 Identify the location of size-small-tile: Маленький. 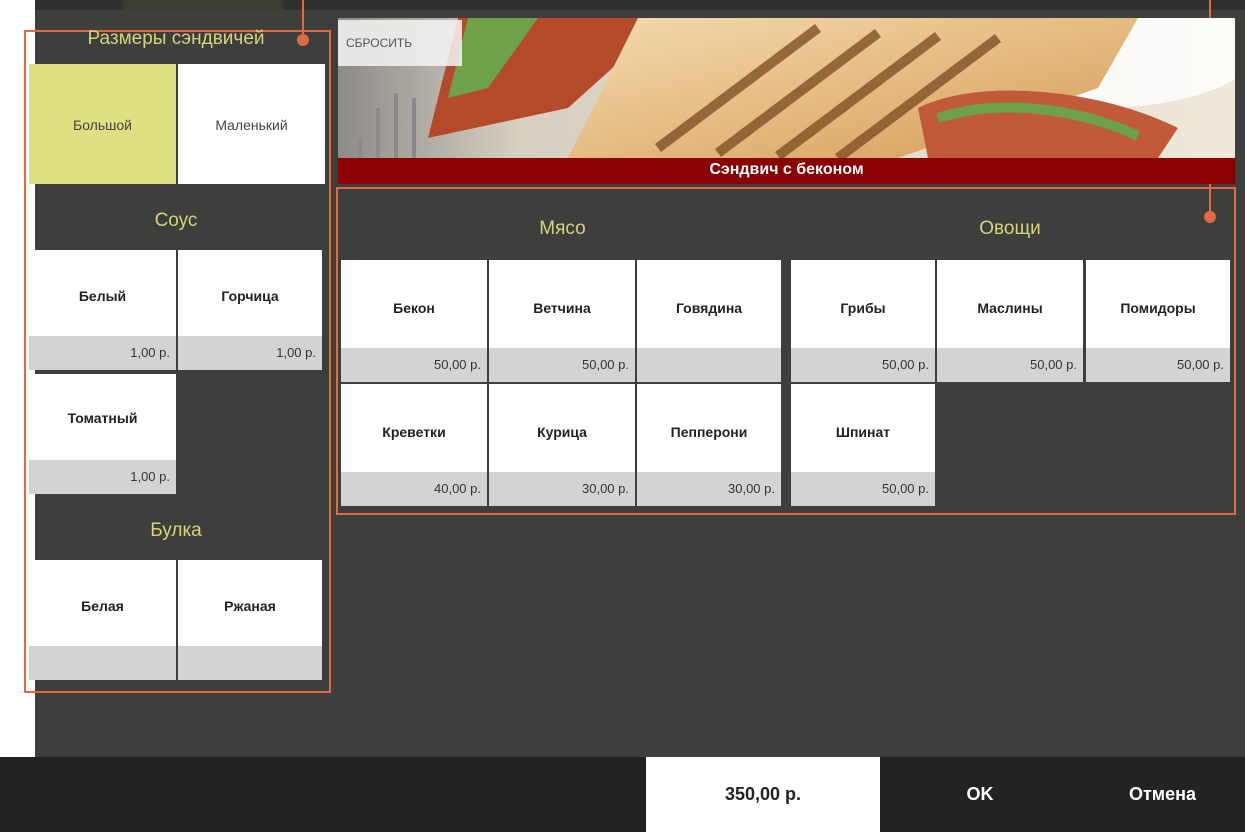
(251, 124).